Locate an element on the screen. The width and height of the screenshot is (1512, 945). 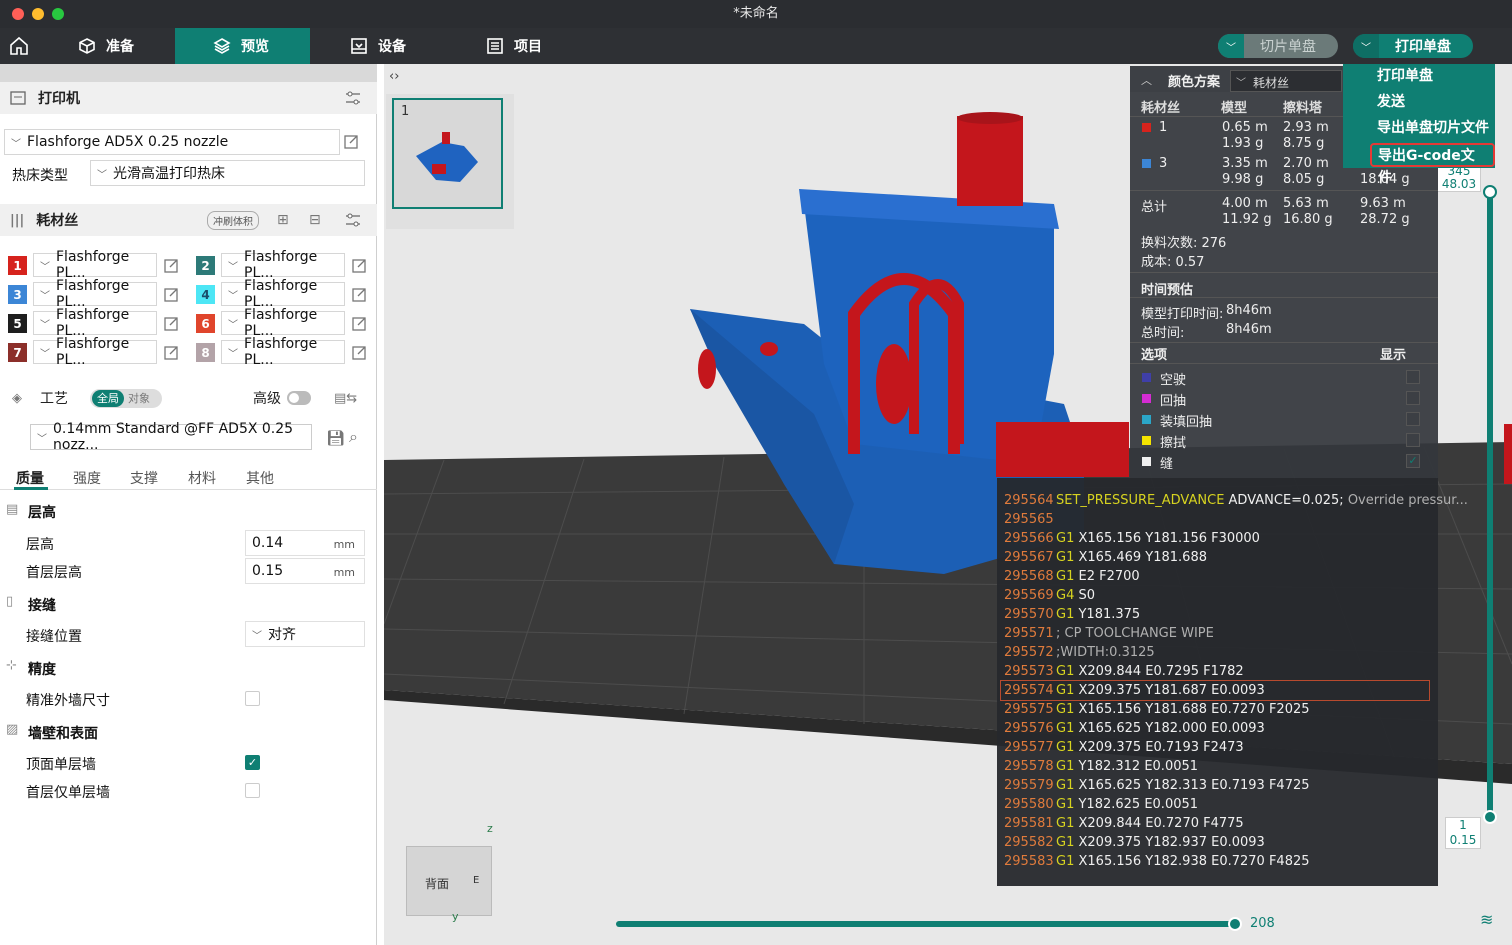
minimize-window-button is located at coordinates (38, 14).